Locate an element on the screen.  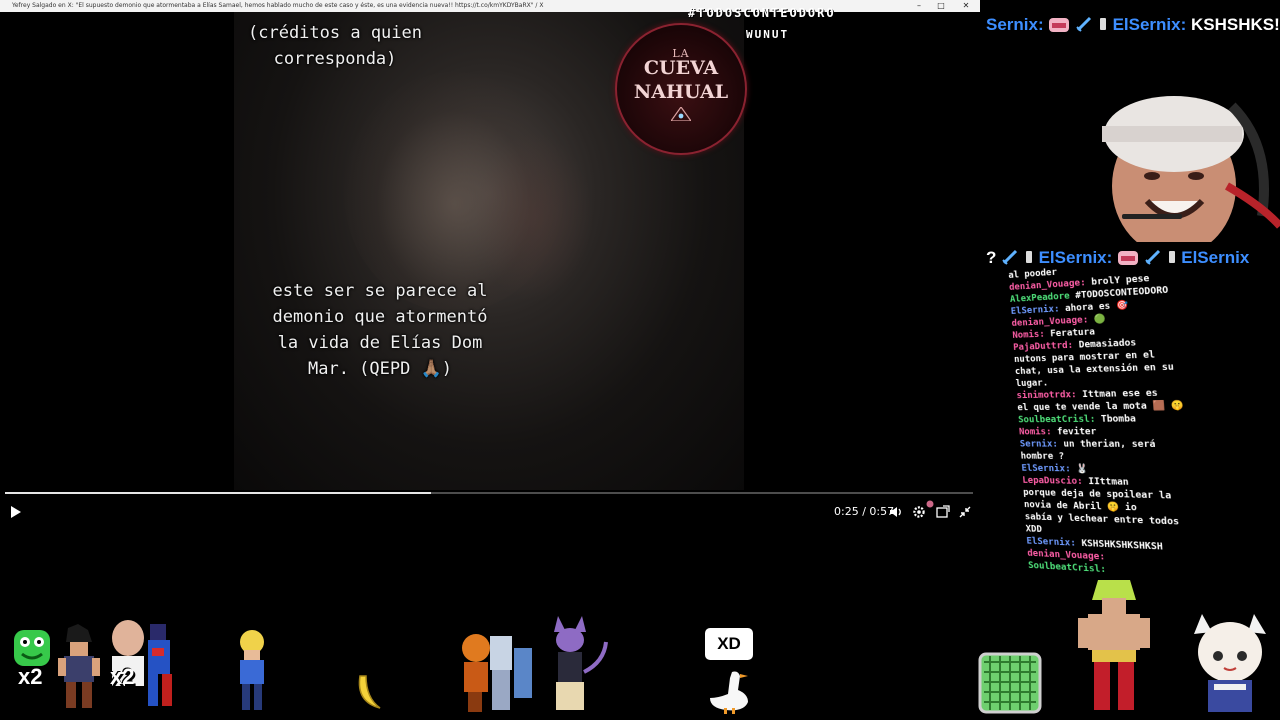
hashtag-overlay: #TODOSCONTEODORO is located at coordinates (762, 13).